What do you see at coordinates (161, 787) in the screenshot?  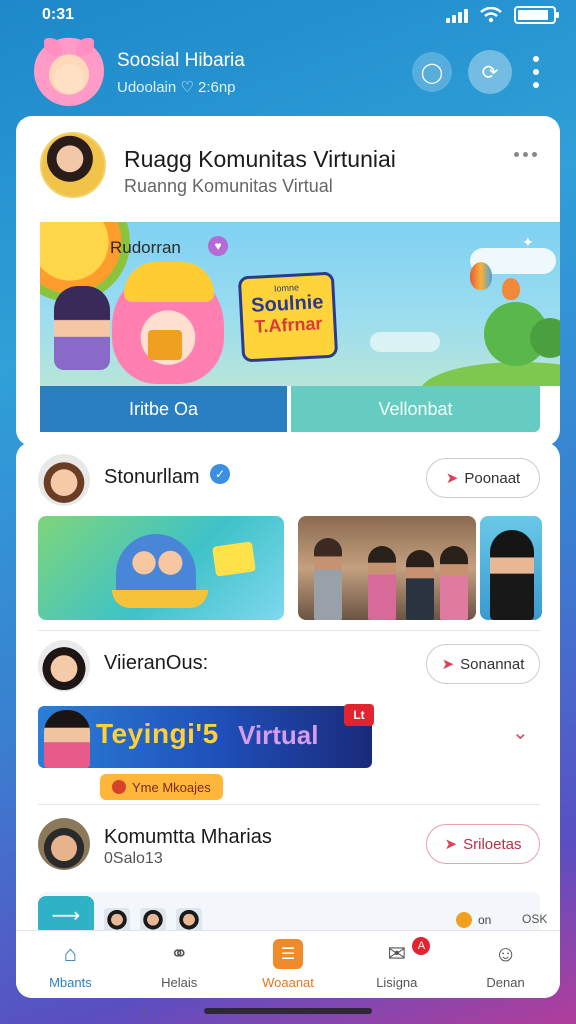 I see `tag-chip: Yme Mkoajes` at bounding box center [161, 787].